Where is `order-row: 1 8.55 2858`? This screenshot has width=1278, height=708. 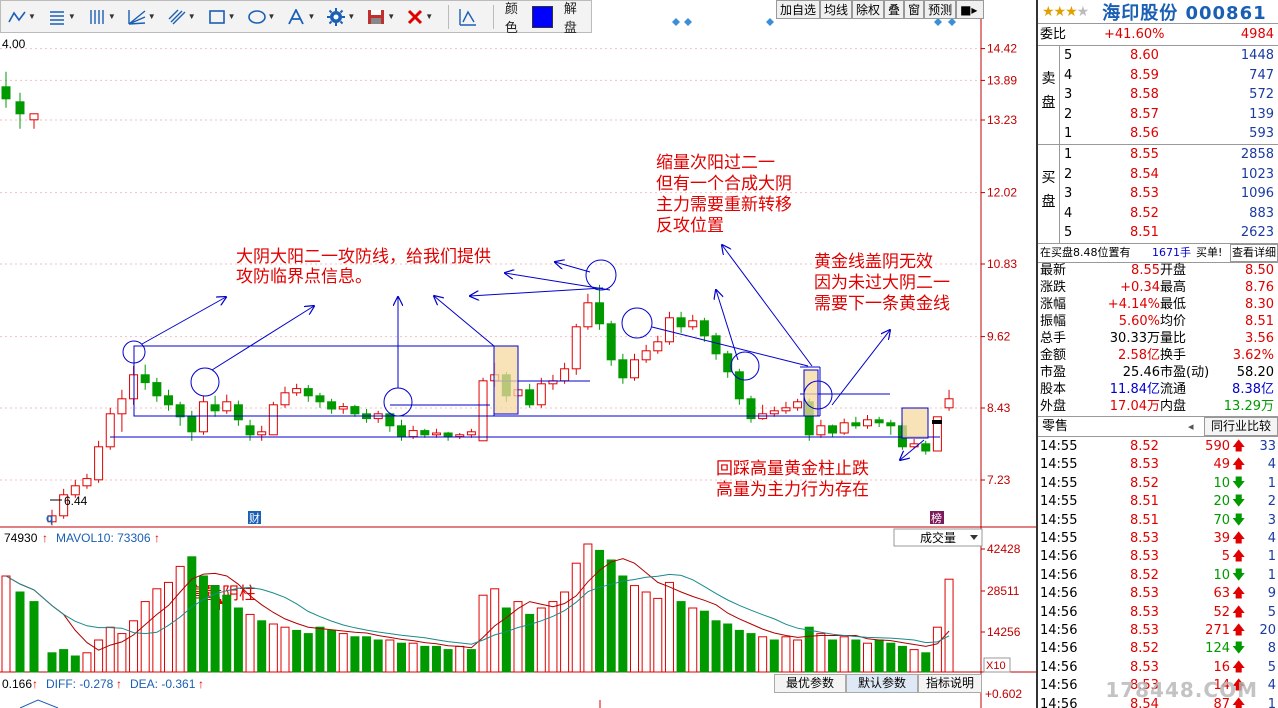
order-row: 1 8.55 2858 is located at coordinates (1158, 154).